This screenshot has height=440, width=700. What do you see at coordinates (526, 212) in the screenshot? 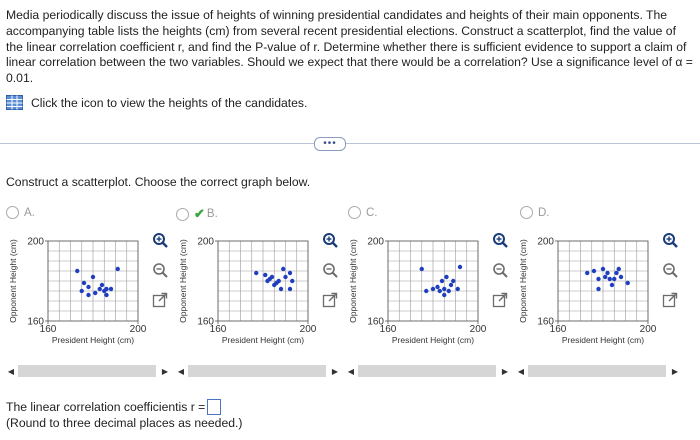
I see `option-d-radio` at bounding box center [526, 212].